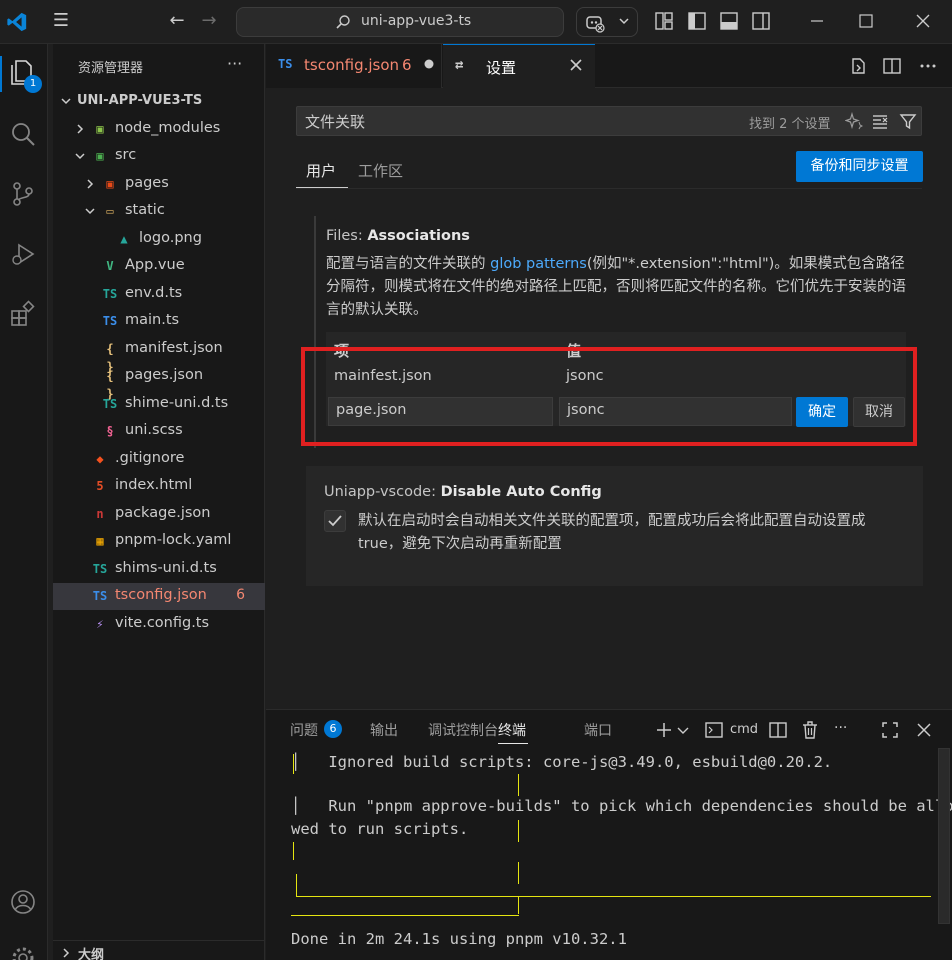 Image resolution: width=952 pixels, height=960 pixels. Describe the element at coordinates (159, 239) in the screenshot. I see `tree-item: ▲ logo.png` at that location.